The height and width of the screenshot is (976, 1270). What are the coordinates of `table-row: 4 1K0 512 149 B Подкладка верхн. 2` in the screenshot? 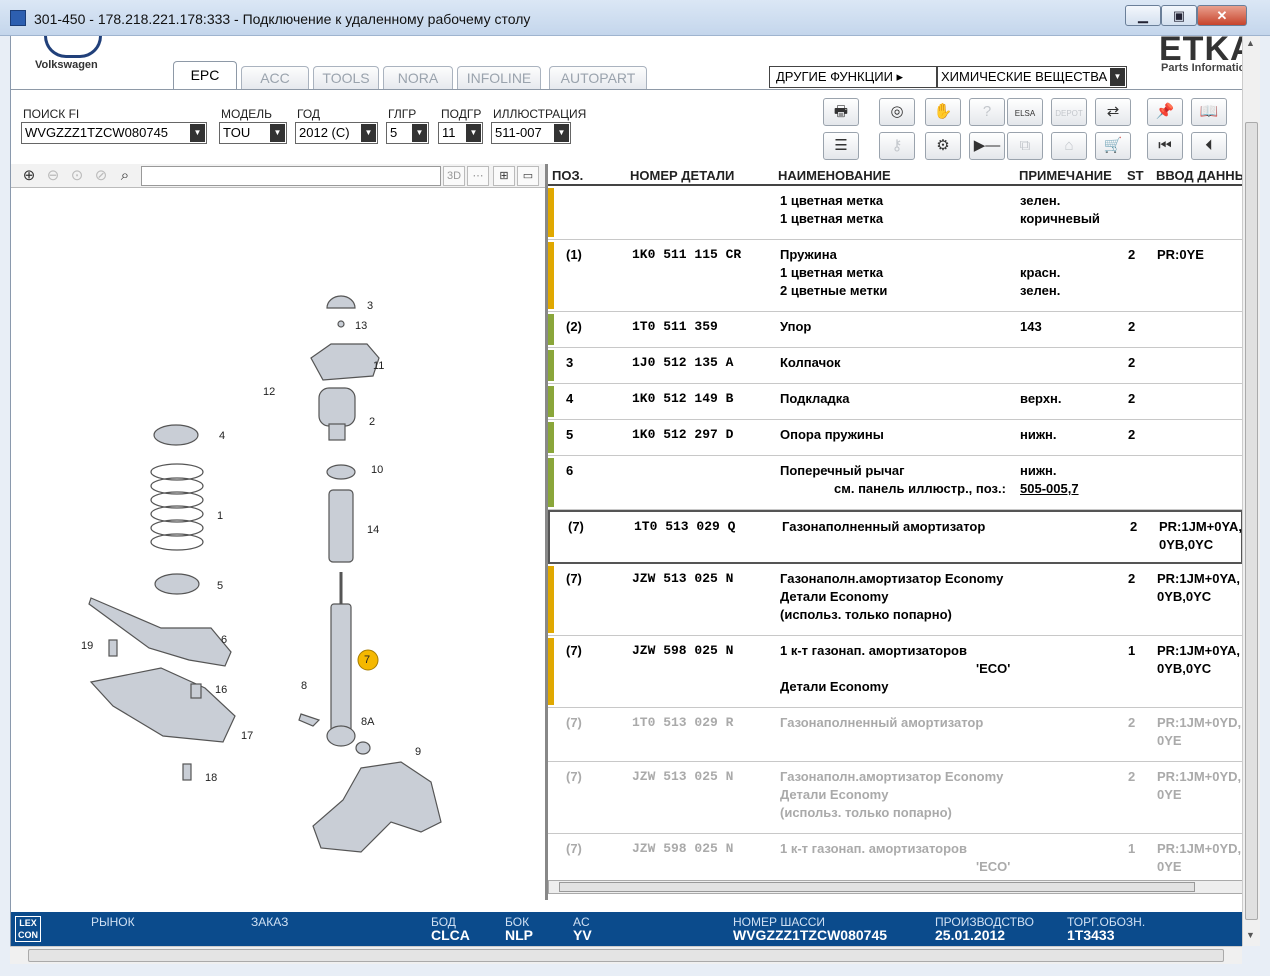 It's located at (895, 402).